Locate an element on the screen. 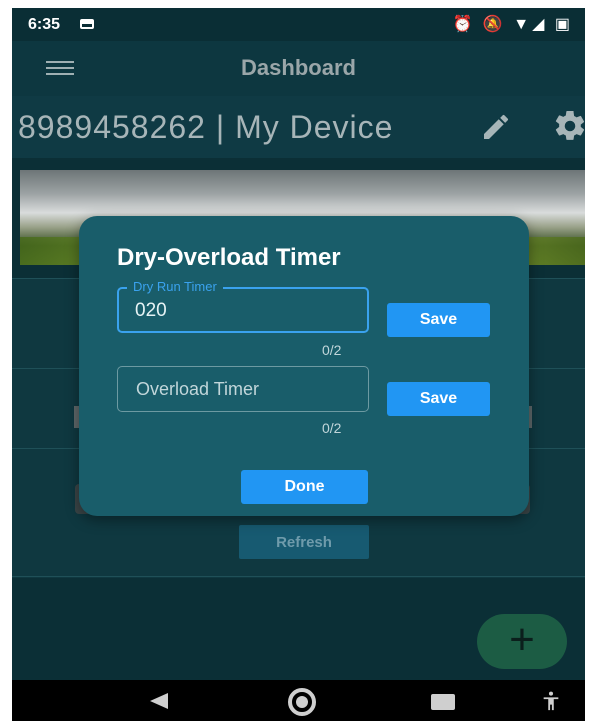 Image resolution: width=592 pixels, height=721 pixels. status-time: 6:35 is located at coordinates (44, 24).